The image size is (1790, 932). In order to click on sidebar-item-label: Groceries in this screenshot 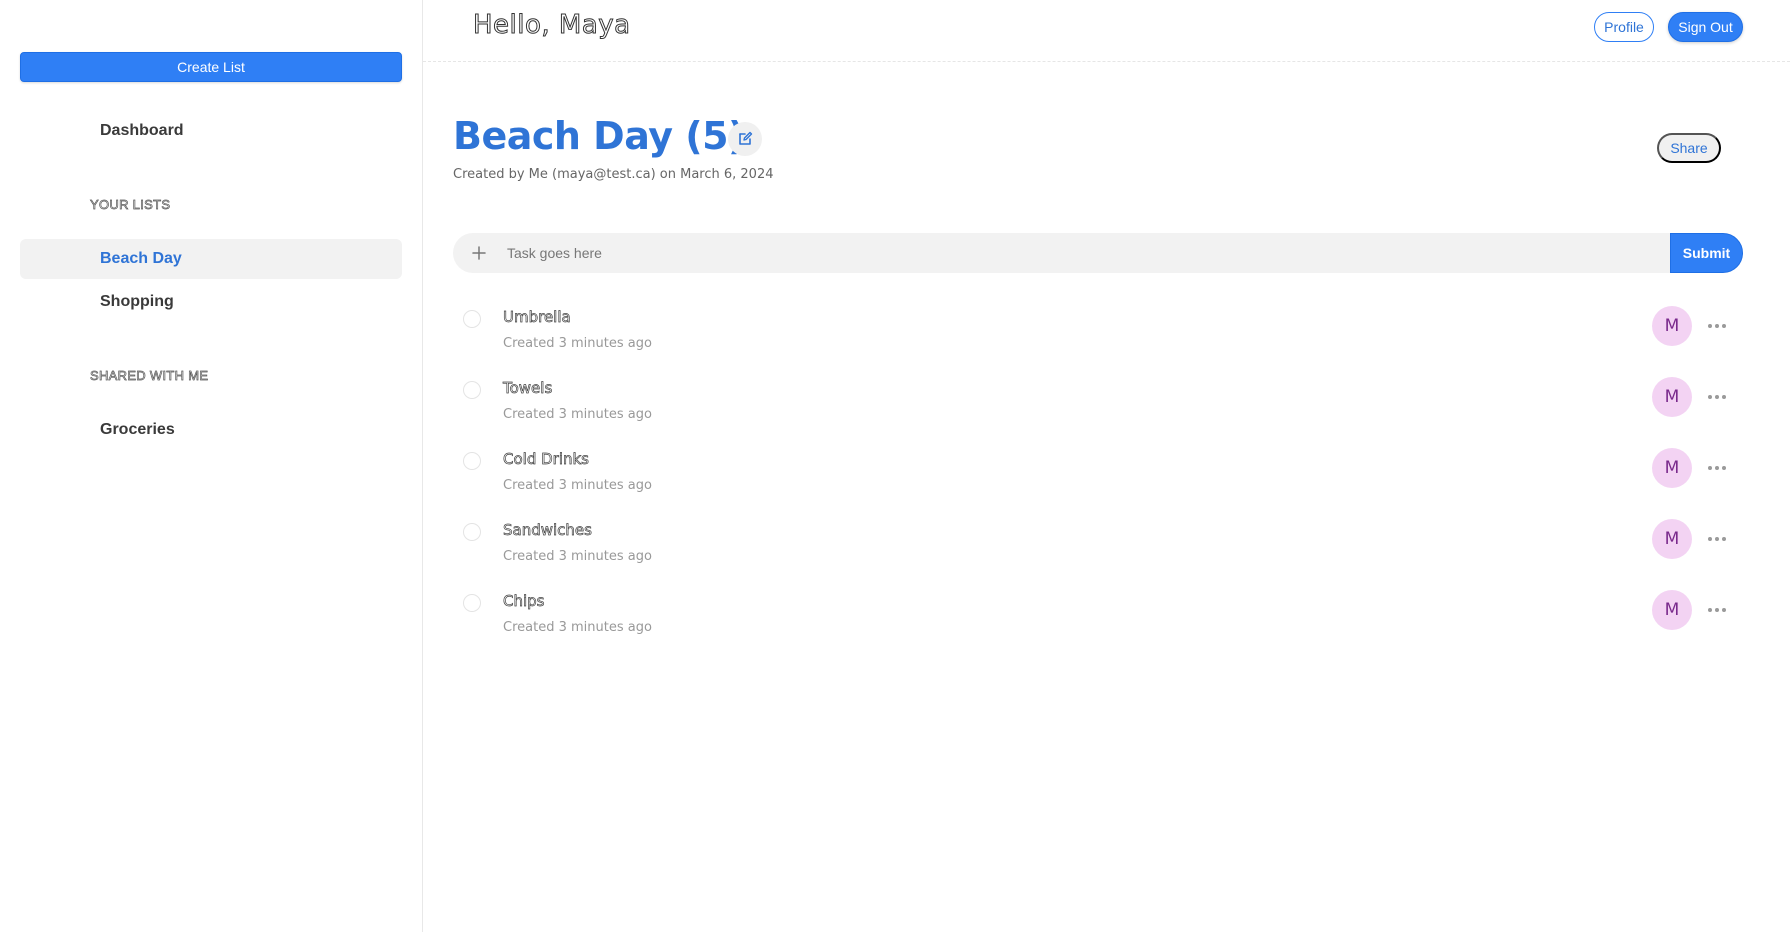, I will do `click(137, 429)`.